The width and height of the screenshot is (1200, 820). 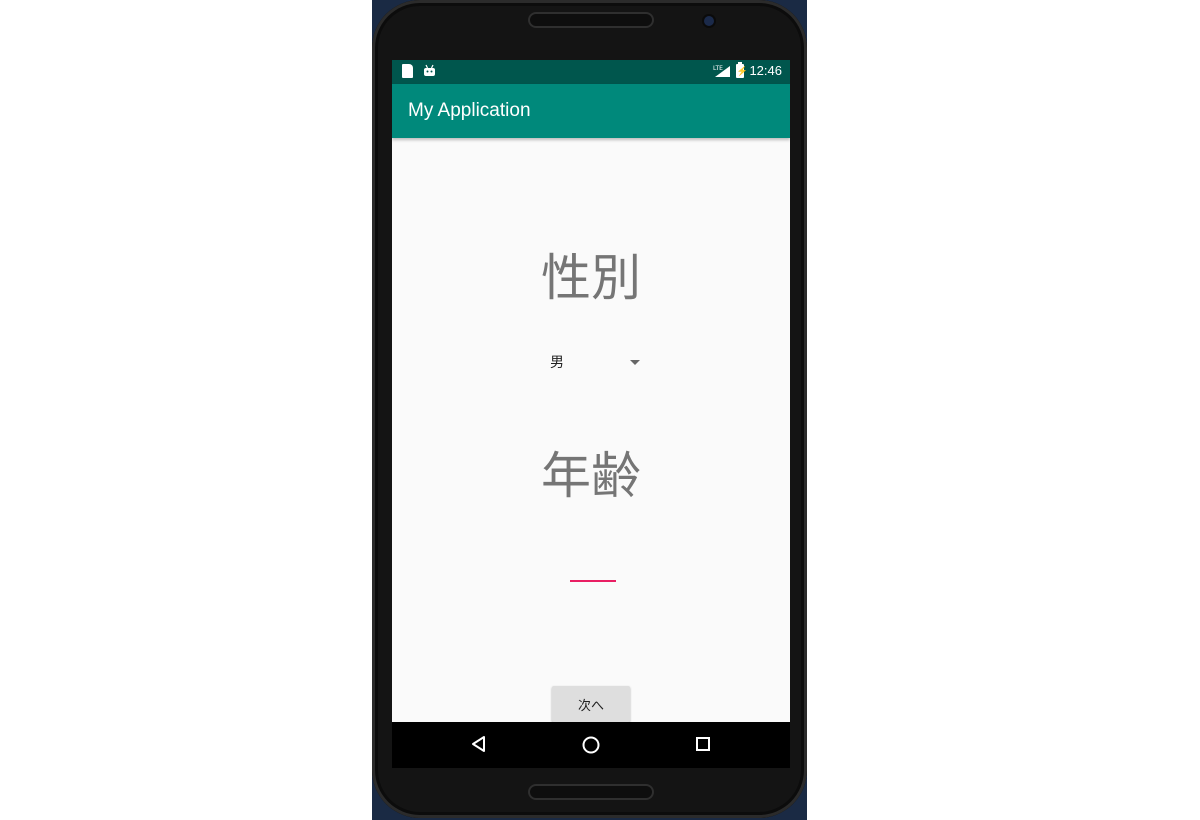 What do you see at coordinates (469, 110) in the screenshot?
I see `app-title: My Application` at bounding box center [469, 110].